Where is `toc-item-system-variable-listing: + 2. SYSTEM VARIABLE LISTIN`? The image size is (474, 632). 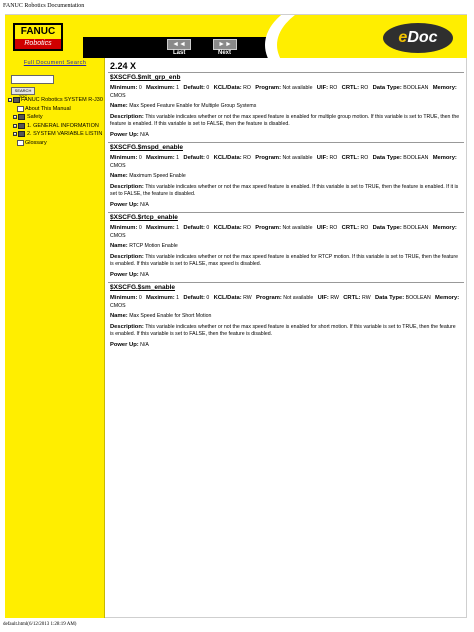
toc-item-system-variable-listing: + 2. SYSTEM VARIABLE LISTIN is located at coordinates (56, 134).